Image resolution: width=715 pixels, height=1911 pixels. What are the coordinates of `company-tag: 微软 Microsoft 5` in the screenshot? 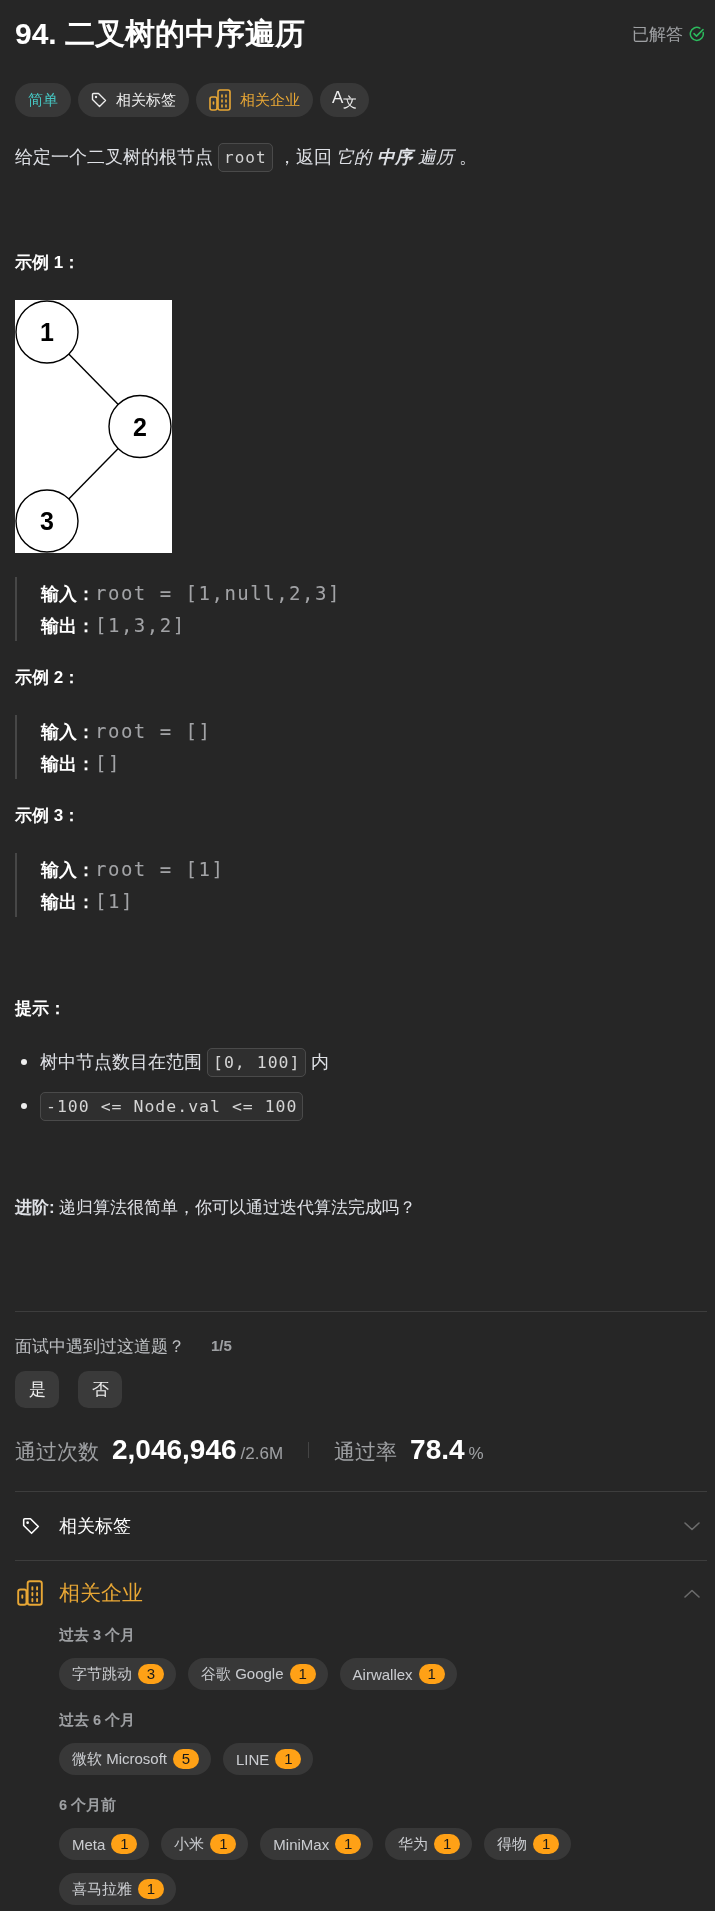 It's located at (135, 1759).